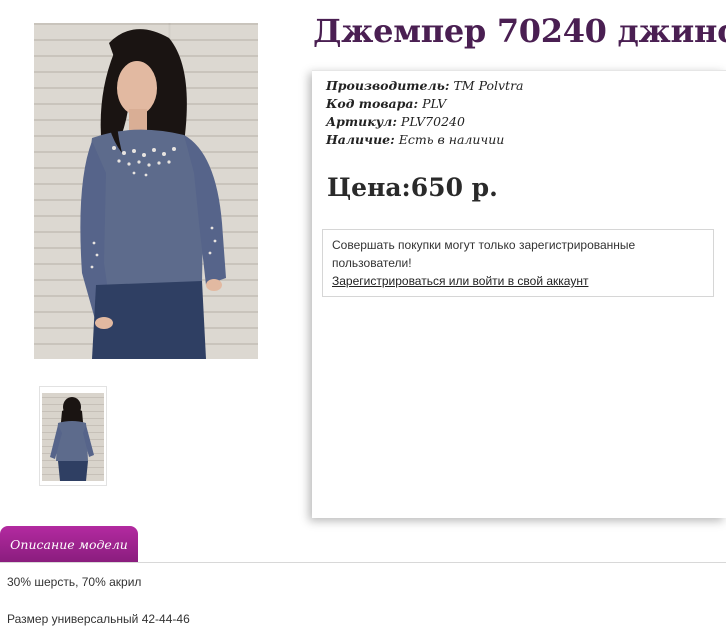  What do you see at coordinates (412, 187) in the screenshot?
I see `product-price: Цена:650 р.` at bounding box center [412, 187].